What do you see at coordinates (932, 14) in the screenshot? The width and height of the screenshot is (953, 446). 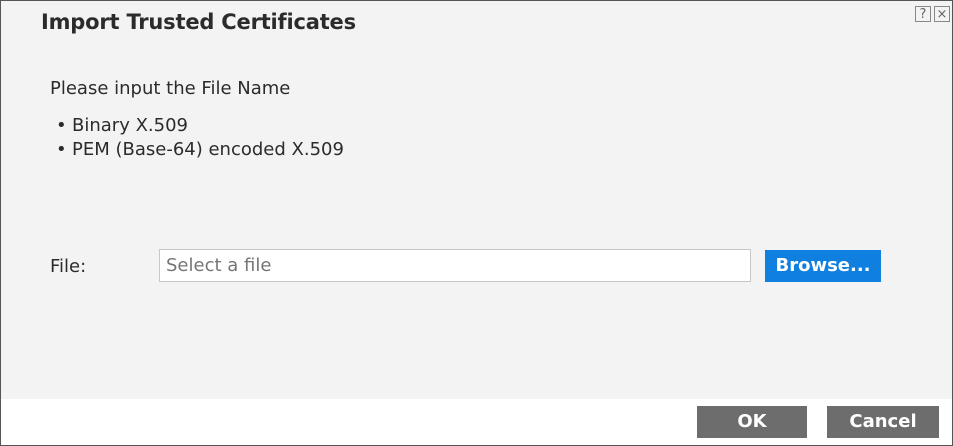 I see `title-bar-icons: ? ×` at bounding box center [932, 14].